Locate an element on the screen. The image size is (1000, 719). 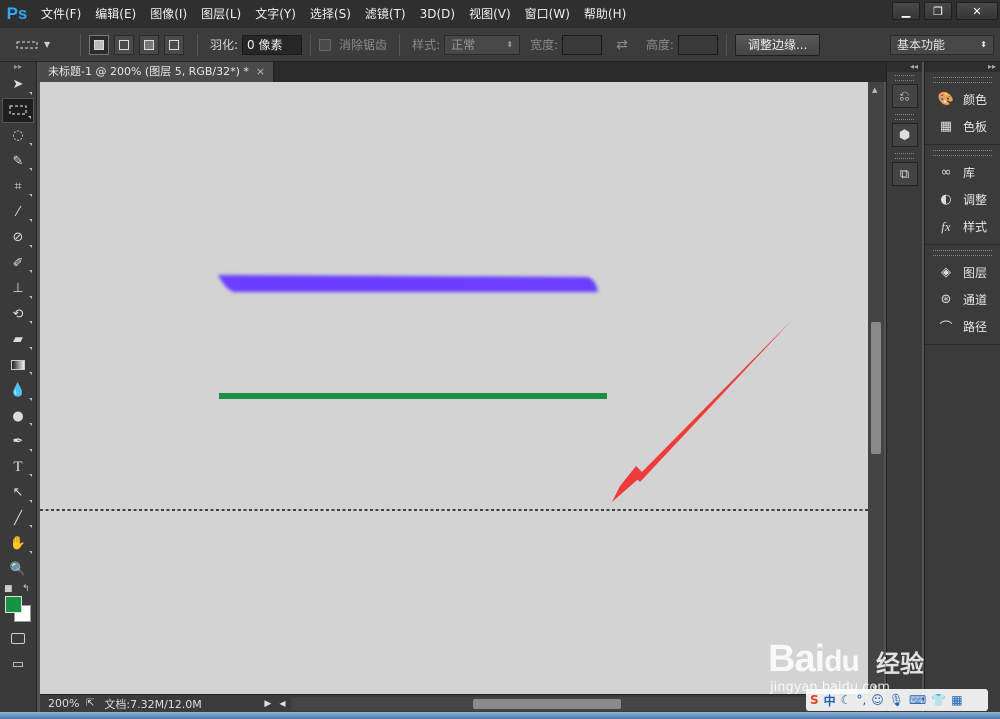
menu-window: 窗口(W) is located at coordinates (547, 14).